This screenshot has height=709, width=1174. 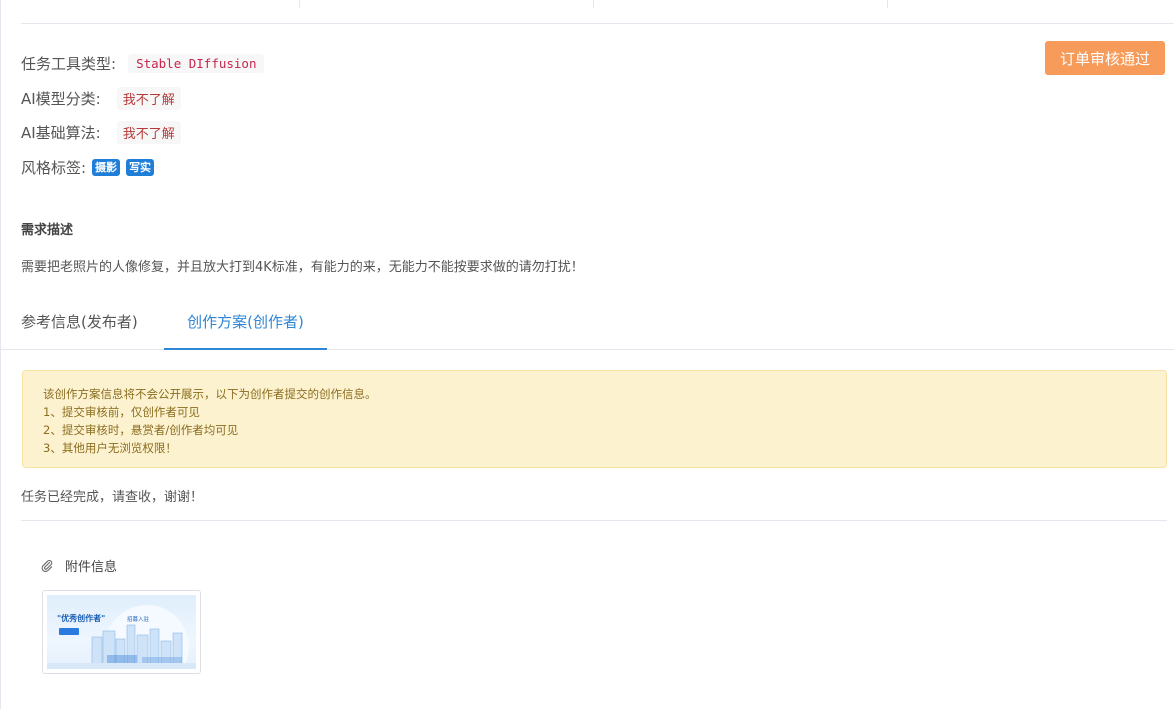 I want to click on requirement-title: 需求描述, so click(x=47, y=230).